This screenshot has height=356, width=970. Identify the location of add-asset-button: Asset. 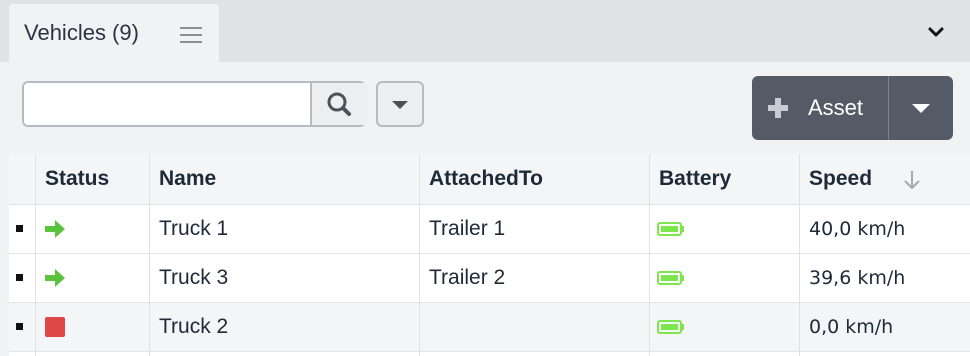
(820, 108).